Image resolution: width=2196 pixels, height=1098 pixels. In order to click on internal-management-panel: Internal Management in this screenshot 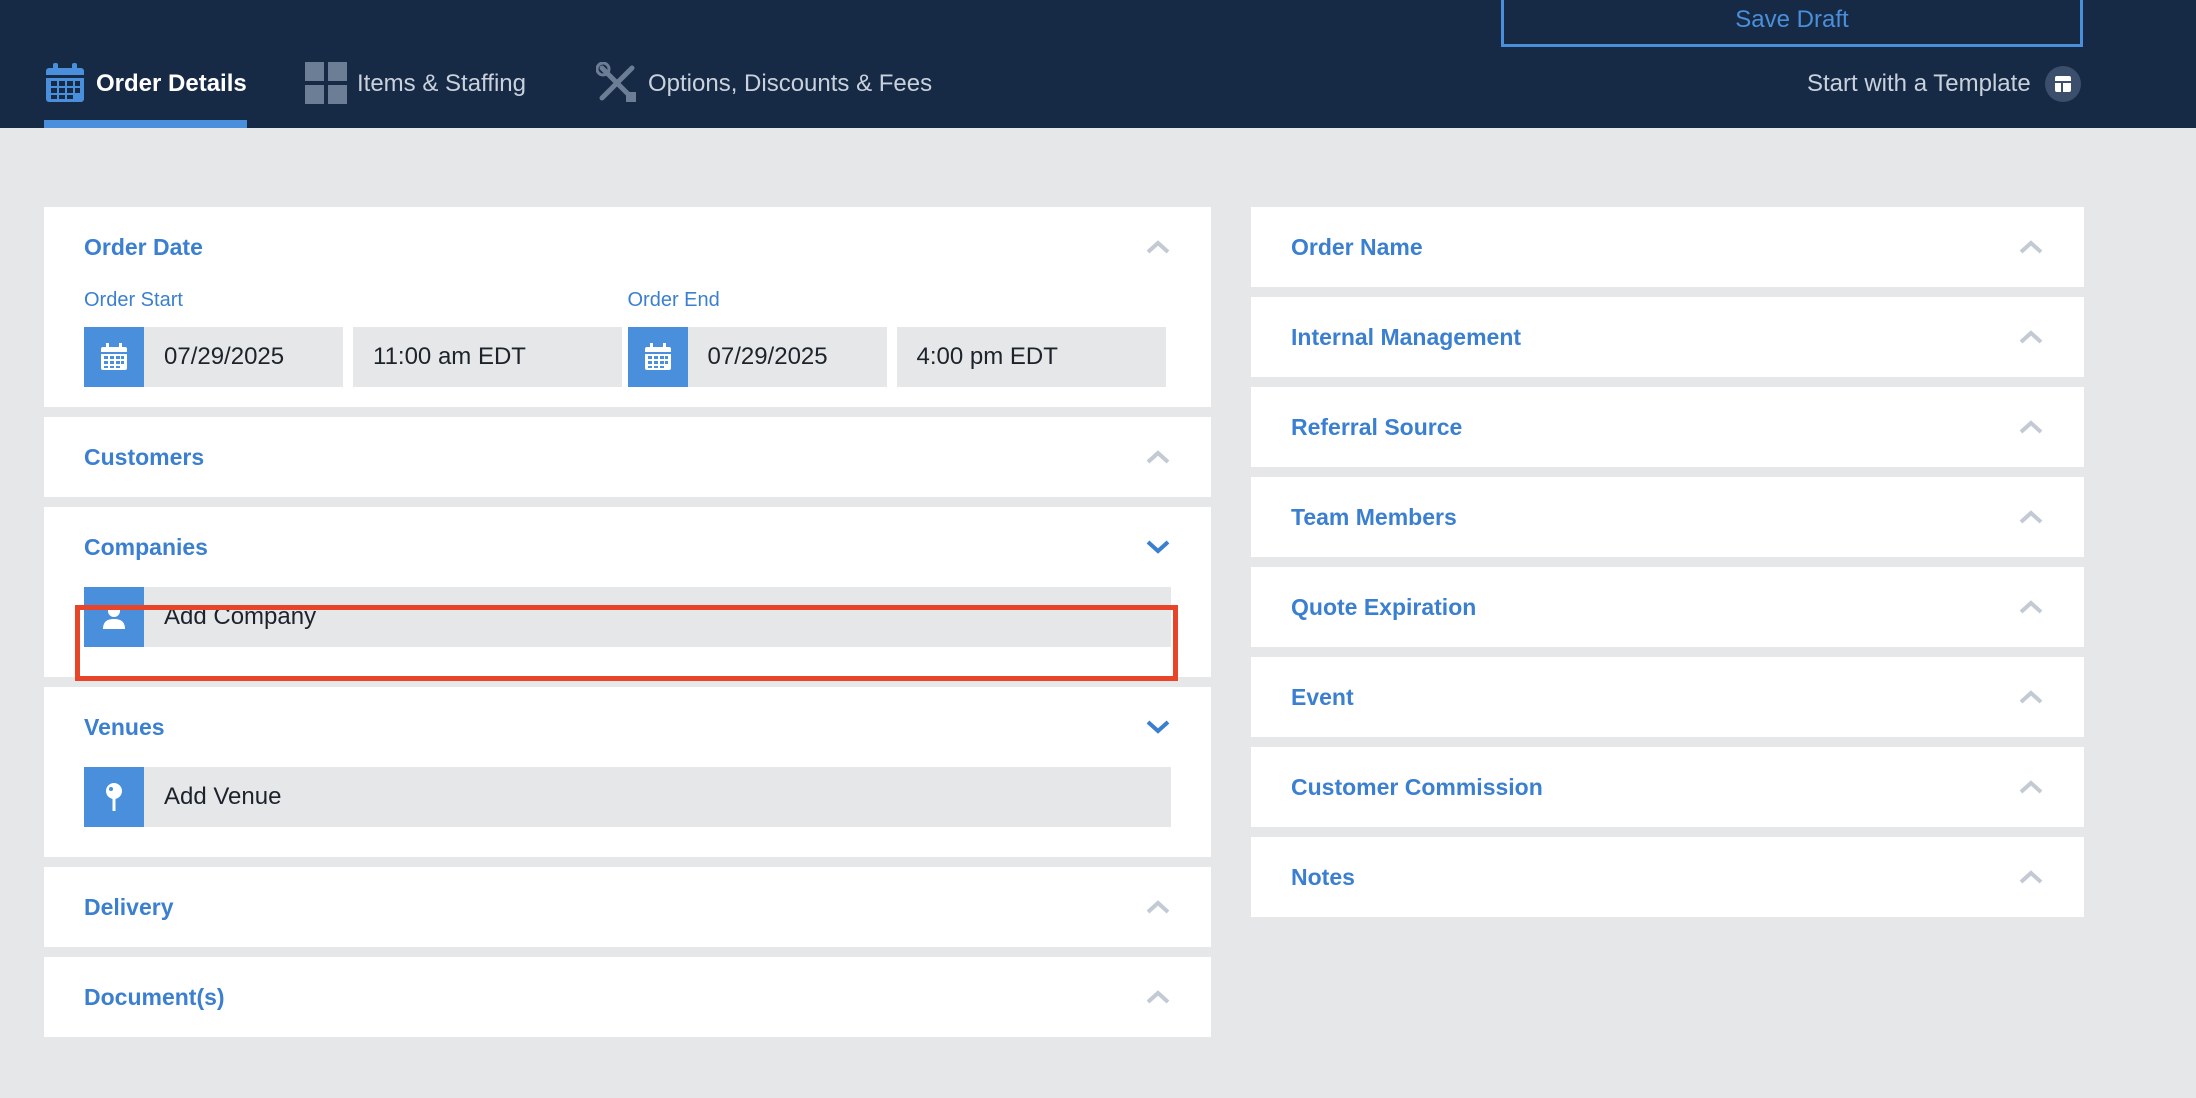, I will do `click(1667, 337)`.